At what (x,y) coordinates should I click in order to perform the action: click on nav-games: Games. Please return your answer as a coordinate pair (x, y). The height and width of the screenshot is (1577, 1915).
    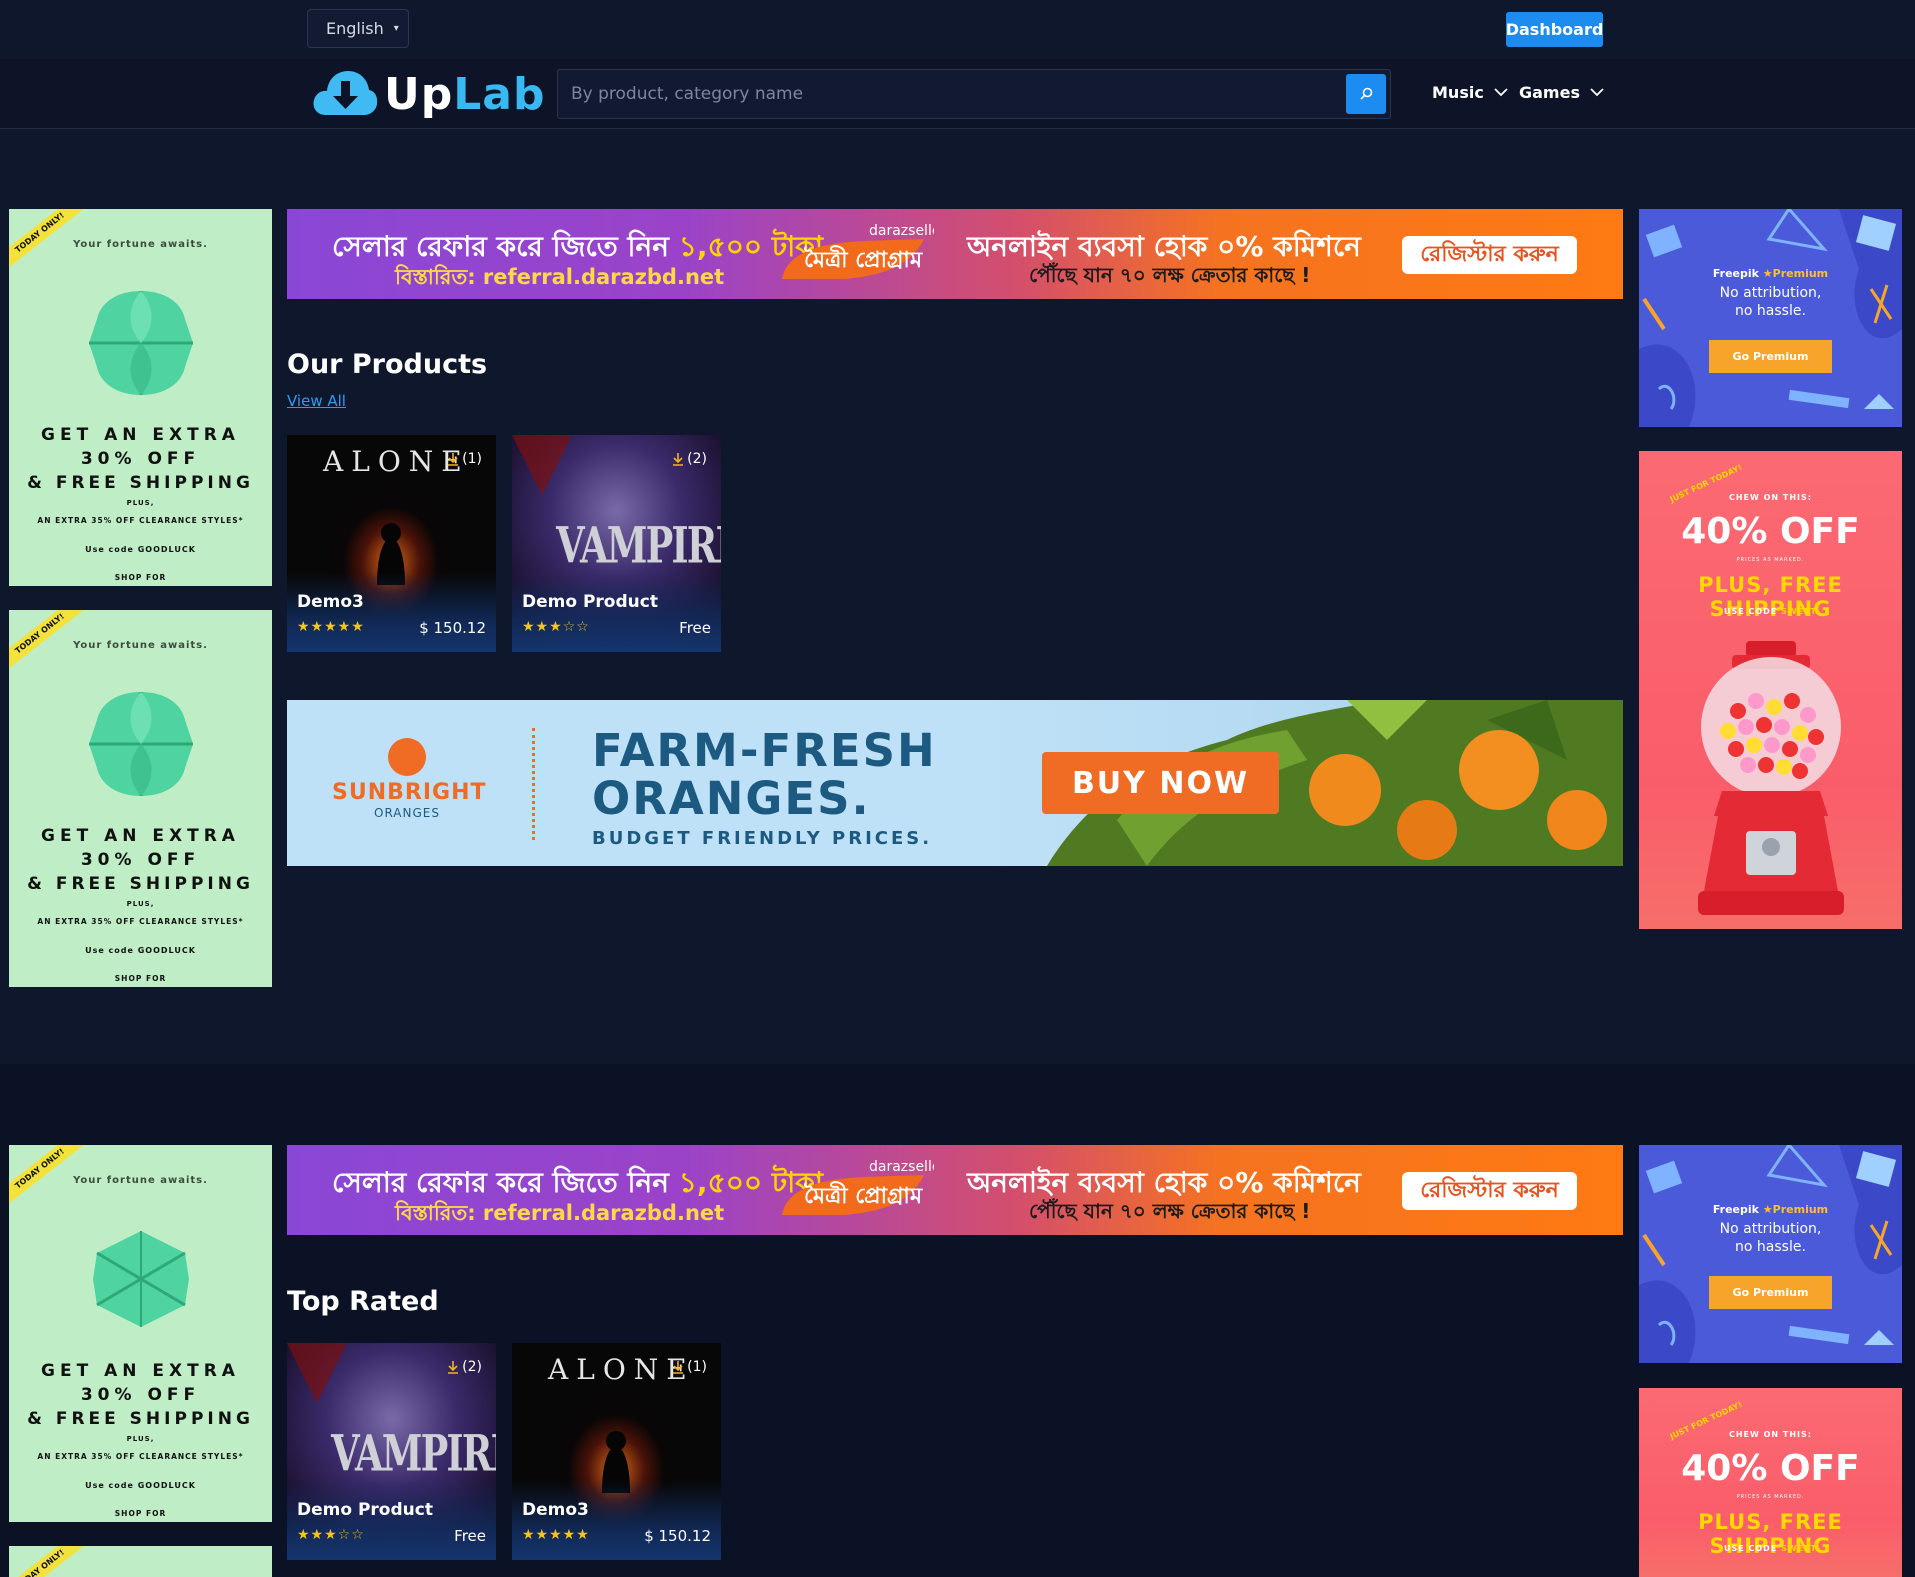
    Looking at the image, I should click on (1561, 92).